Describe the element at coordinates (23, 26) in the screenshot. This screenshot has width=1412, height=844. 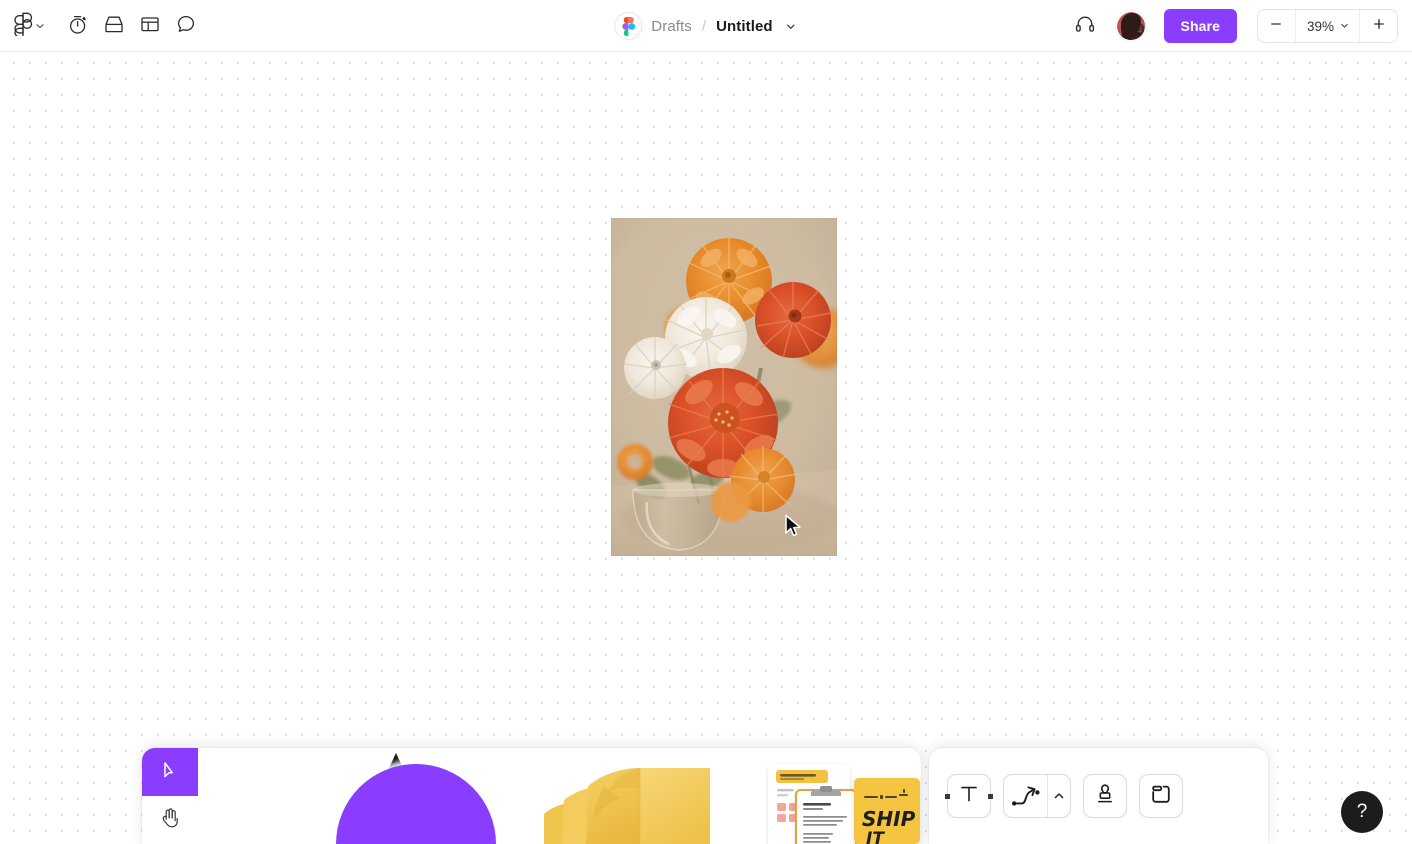
I see `figma-logo-icon` at that location.